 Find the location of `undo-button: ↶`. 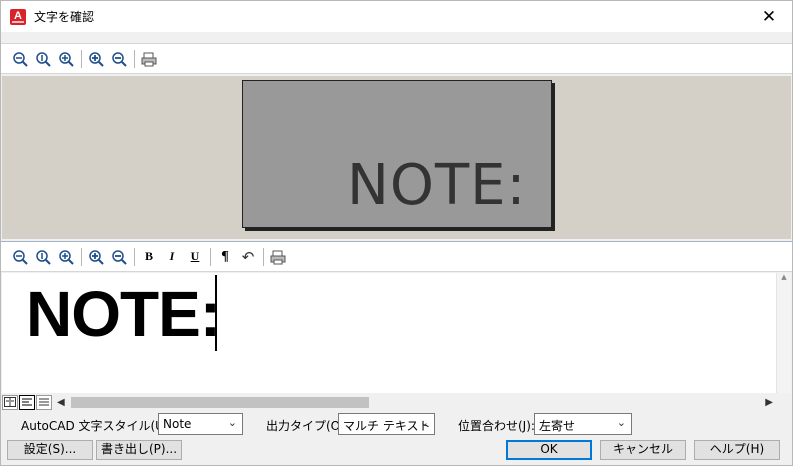

undo-button: ↶ is located at coordinates (248, 257).